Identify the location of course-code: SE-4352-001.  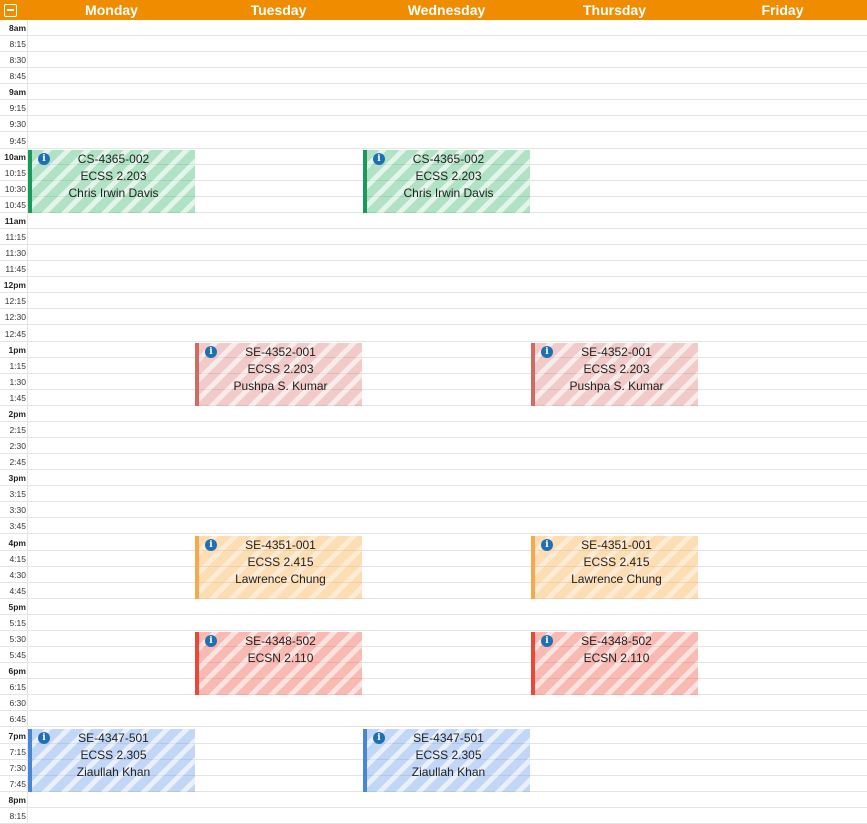
(280, 351).